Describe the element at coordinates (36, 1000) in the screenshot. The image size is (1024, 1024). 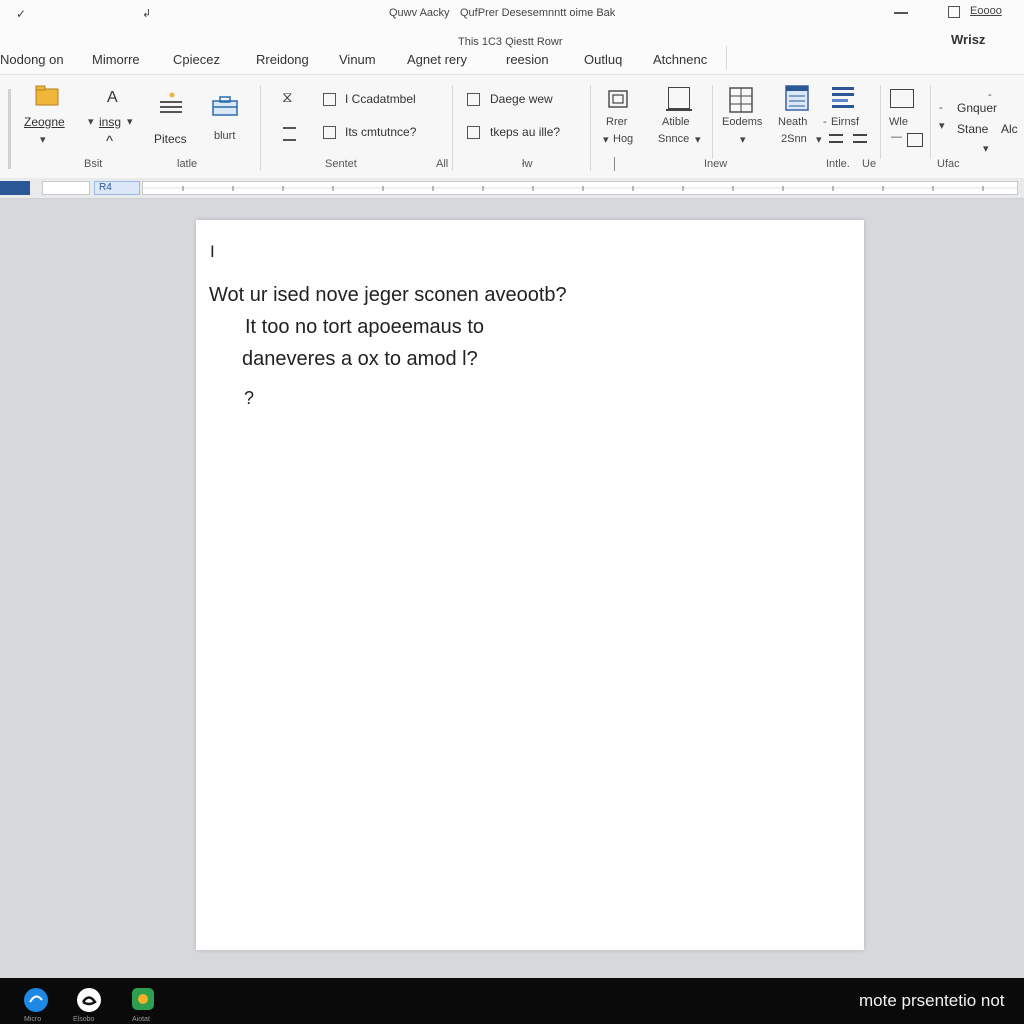
I see `edge-icon` at that location.